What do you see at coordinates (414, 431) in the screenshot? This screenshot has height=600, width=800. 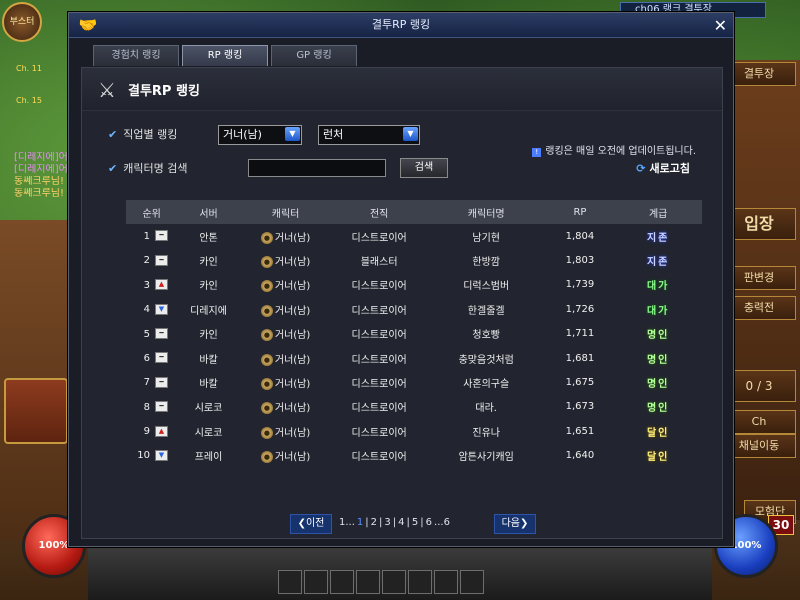 I see `table-row: 9 ▲ 시로코 ● 거너(남) 디스트로이어 진유나 1,651 달인` at bounding box center [414, 431].